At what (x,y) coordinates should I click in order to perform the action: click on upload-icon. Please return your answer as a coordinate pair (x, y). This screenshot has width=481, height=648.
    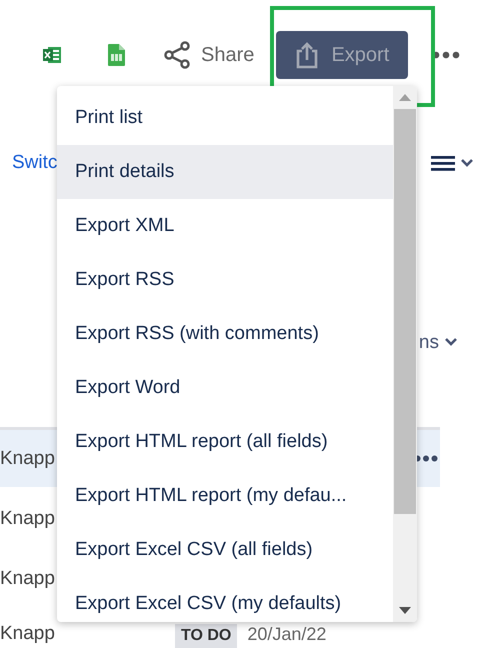
    Looking at the image, I should click on (307, 55).